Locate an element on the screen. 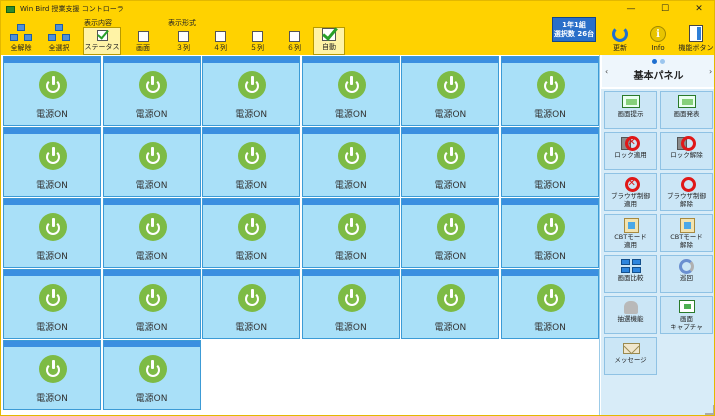  maximize-button: ☐ is located at coordinates (665, 9).